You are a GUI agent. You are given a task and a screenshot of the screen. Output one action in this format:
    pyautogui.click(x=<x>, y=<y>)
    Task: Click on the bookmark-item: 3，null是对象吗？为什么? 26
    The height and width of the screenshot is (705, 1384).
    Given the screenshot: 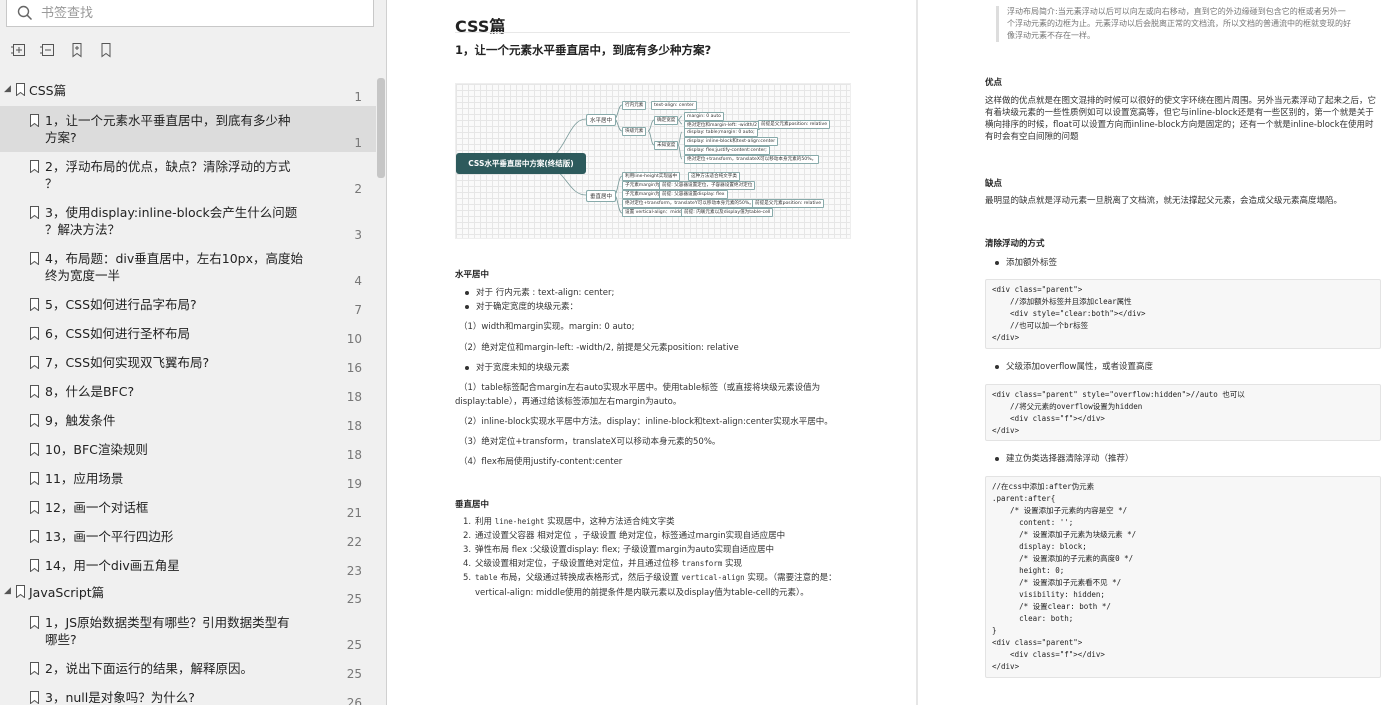 What is the action you would take?
    pyautogui.click(x=188, y=694)
    